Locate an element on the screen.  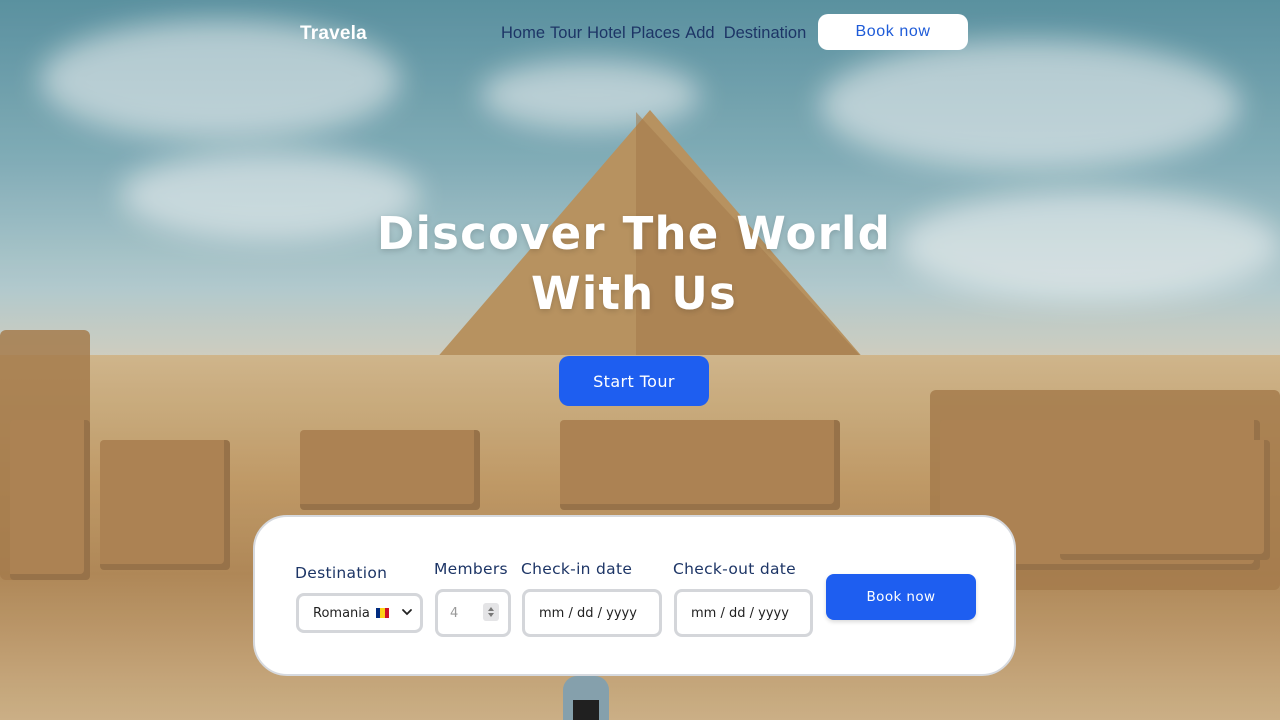
checkout-label: Check-out date is located at coordinates (735, 569).